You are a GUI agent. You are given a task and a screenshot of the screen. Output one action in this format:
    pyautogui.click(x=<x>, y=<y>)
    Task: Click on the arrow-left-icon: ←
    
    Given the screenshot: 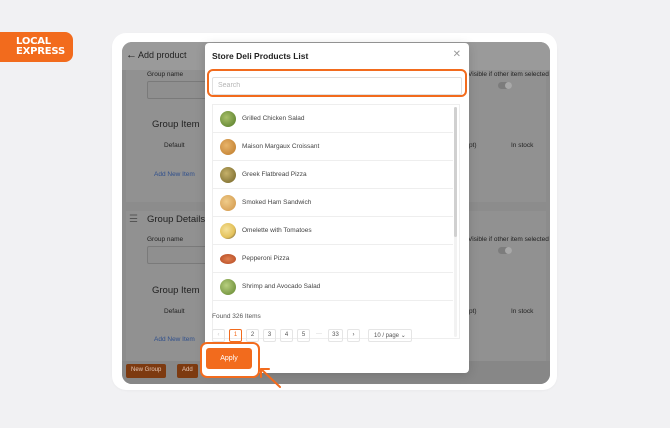 What is the action you would take?
    pyautogui.click(x=131, y=55)
    